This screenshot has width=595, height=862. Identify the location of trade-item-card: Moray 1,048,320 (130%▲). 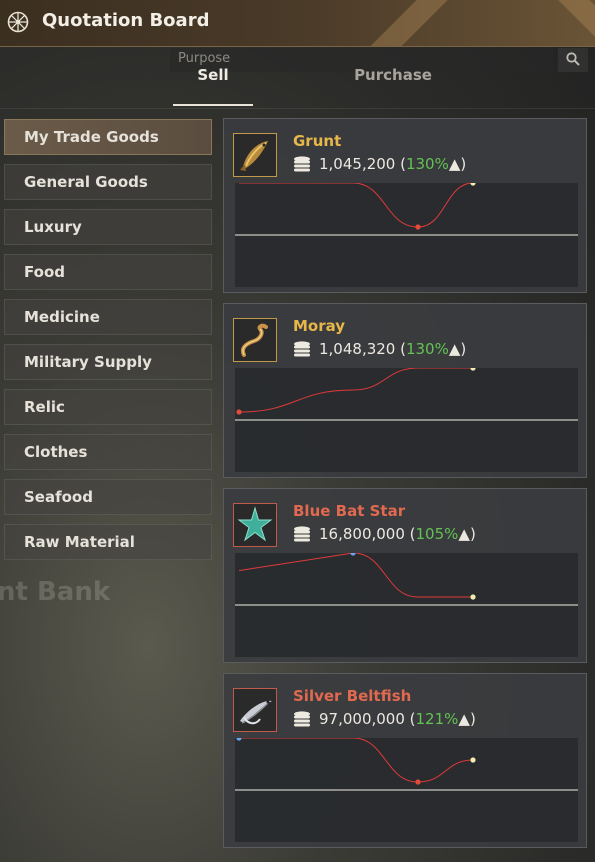
(405, 390).